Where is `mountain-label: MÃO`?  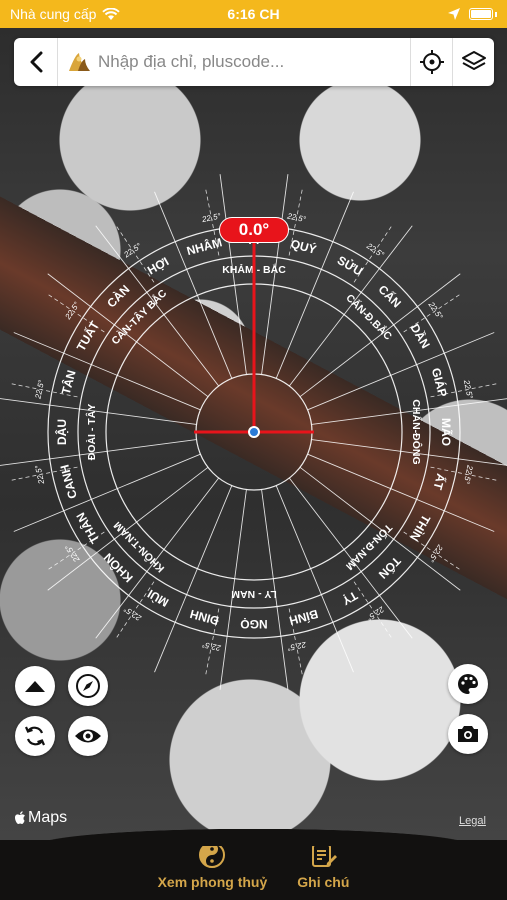
mountain-label: MÃO is located at coordinates (446, 432).